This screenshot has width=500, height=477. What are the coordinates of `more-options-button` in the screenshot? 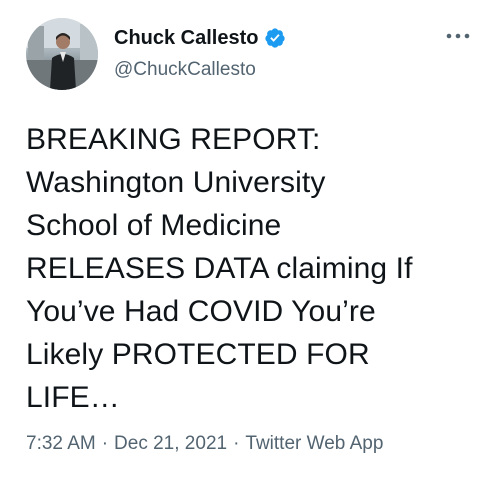 It's located at (458, 36).